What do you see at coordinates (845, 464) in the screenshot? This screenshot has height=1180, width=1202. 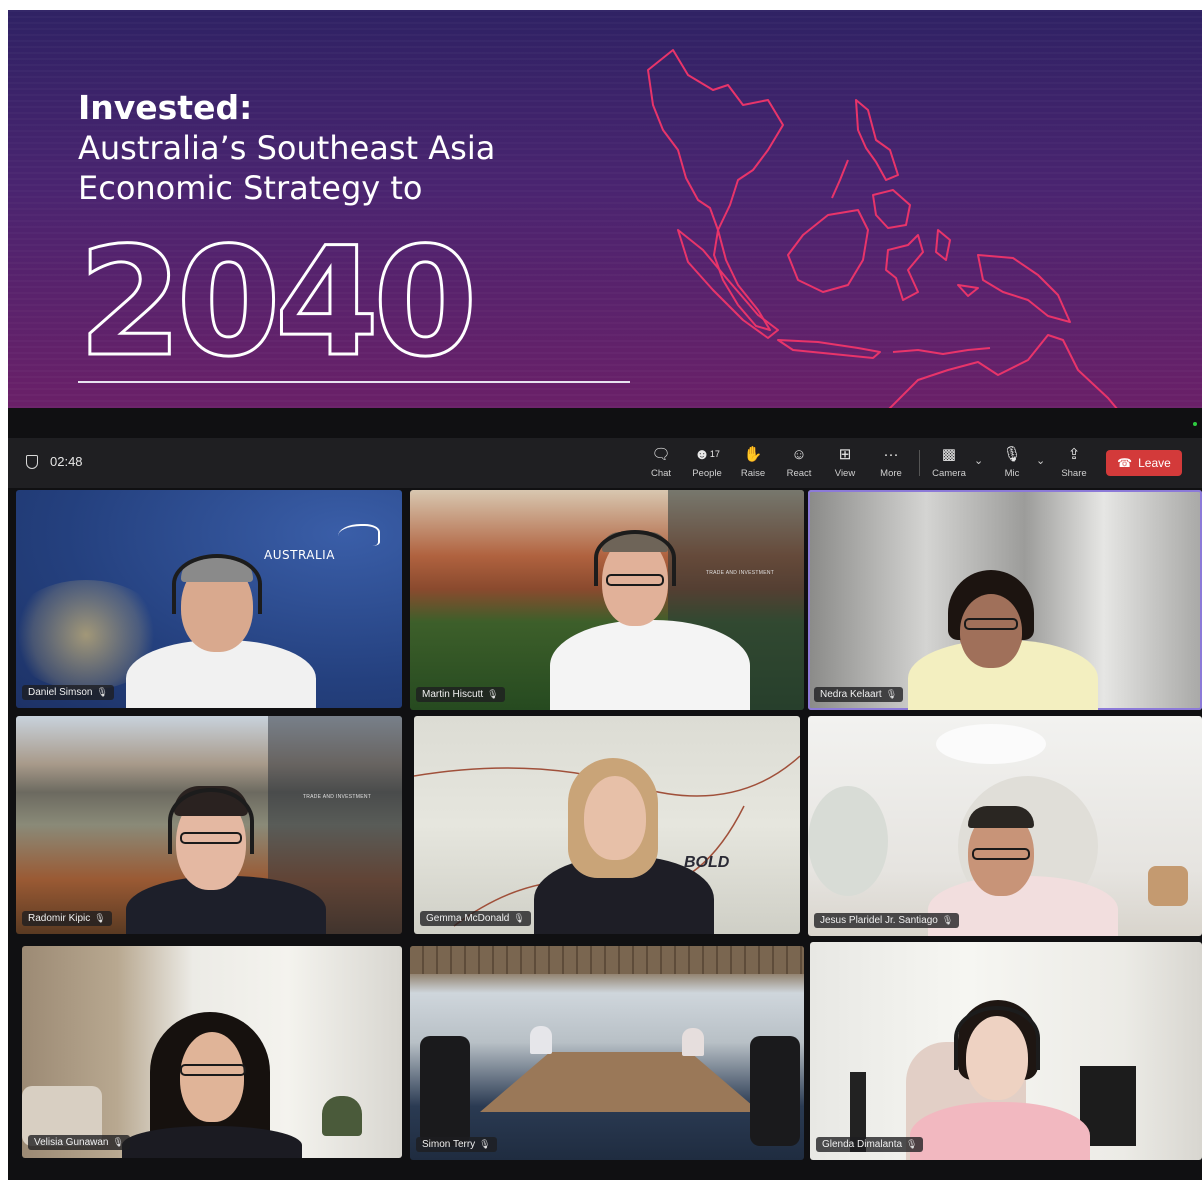 I see `view-button: ⊞ View` at bounding box center [845, 464].